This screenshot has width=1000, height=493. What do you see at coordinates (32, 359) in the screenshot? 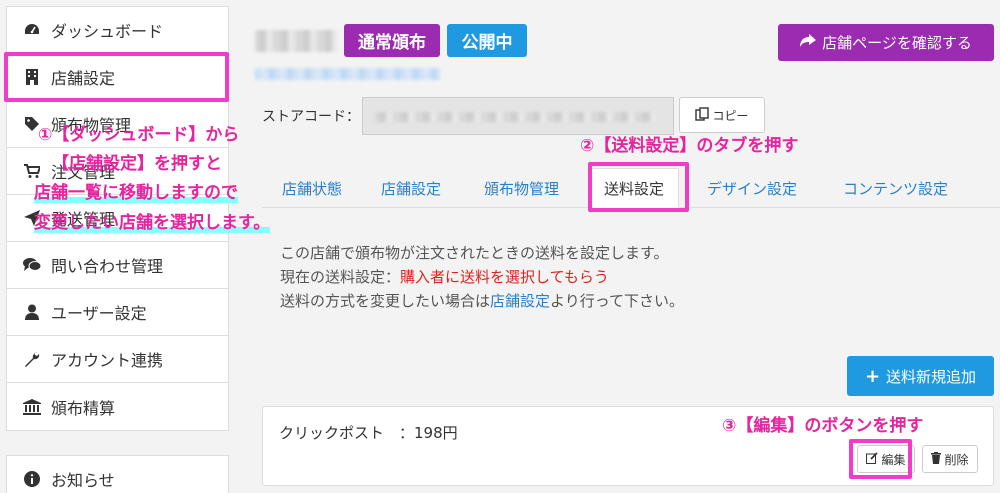
I see `wrench-icon` at bounding box center [32, 359].